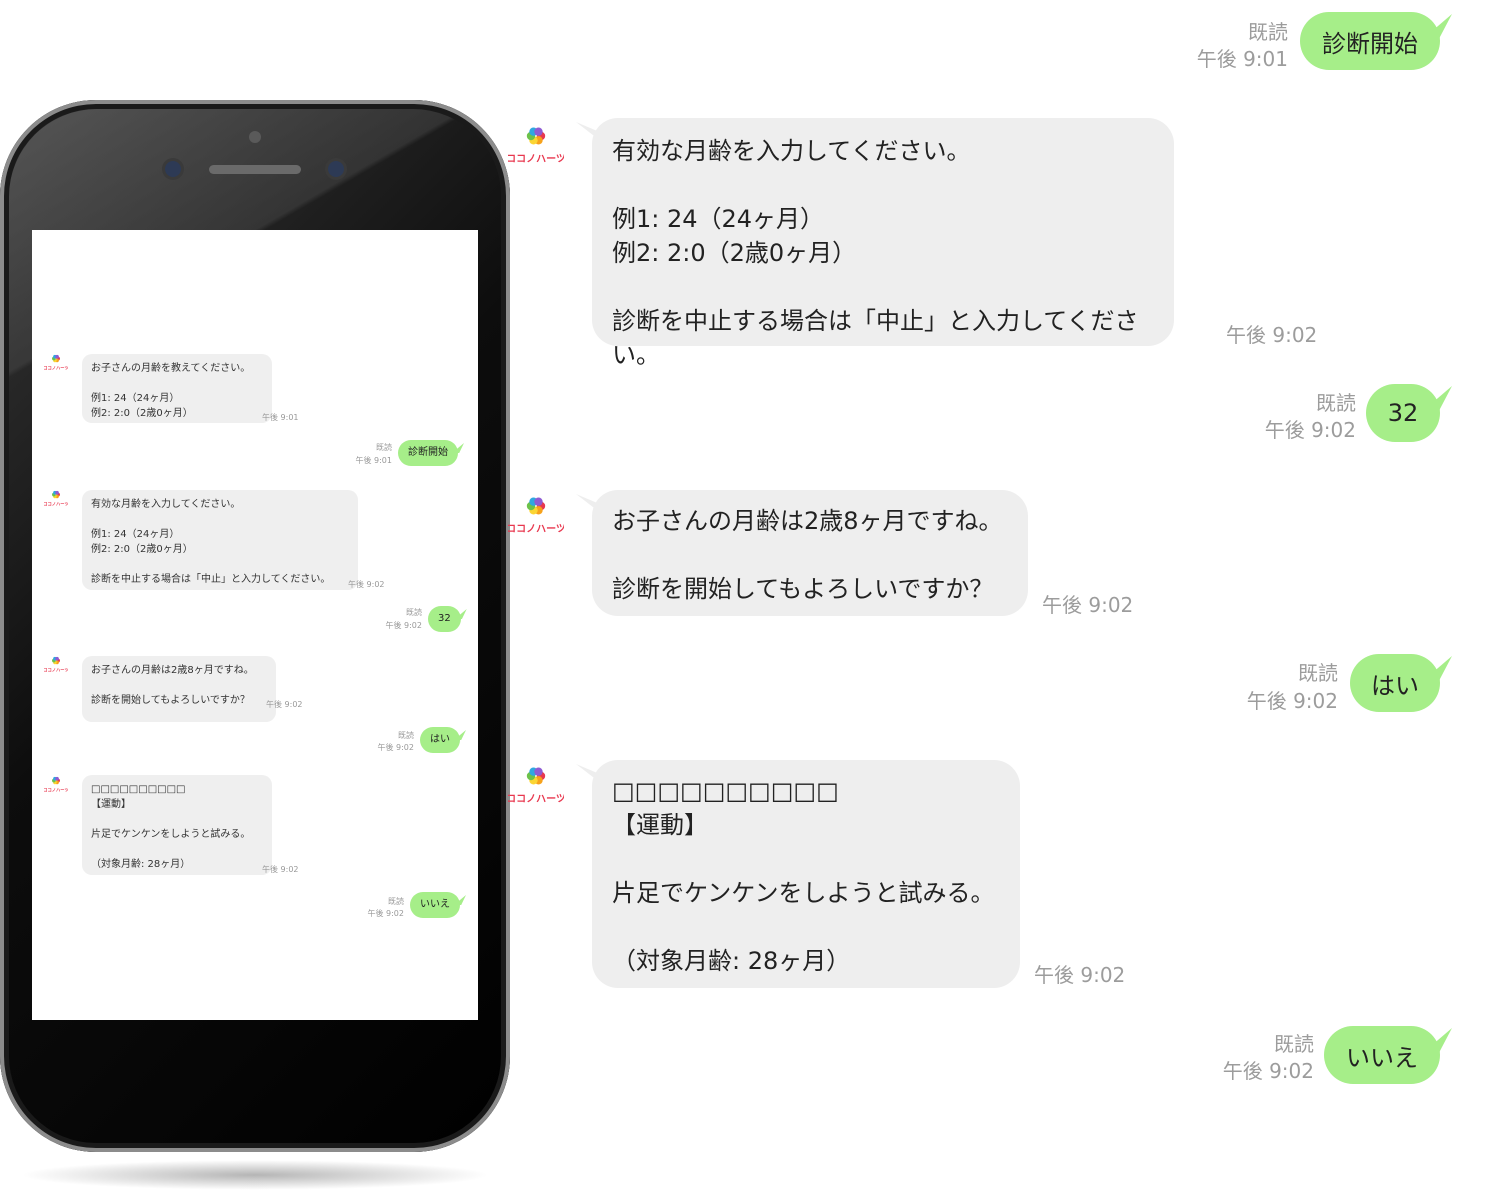 Image resolution: width=1500 pixels, height=1200 pixels. Describe the element at coordinates (255, 169) in the screenshot. I see `earpiece-speaker` at that location.